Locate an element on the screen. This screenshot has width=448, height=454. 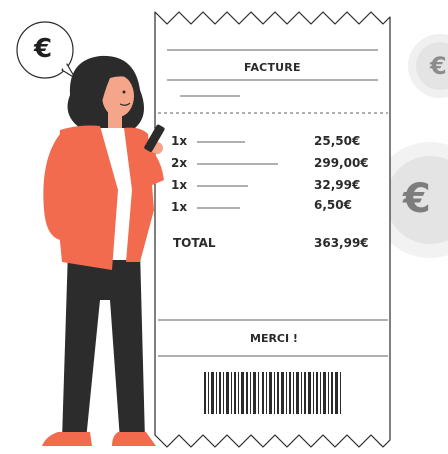
item-qty: 2x is located at coordinates (179, 163).